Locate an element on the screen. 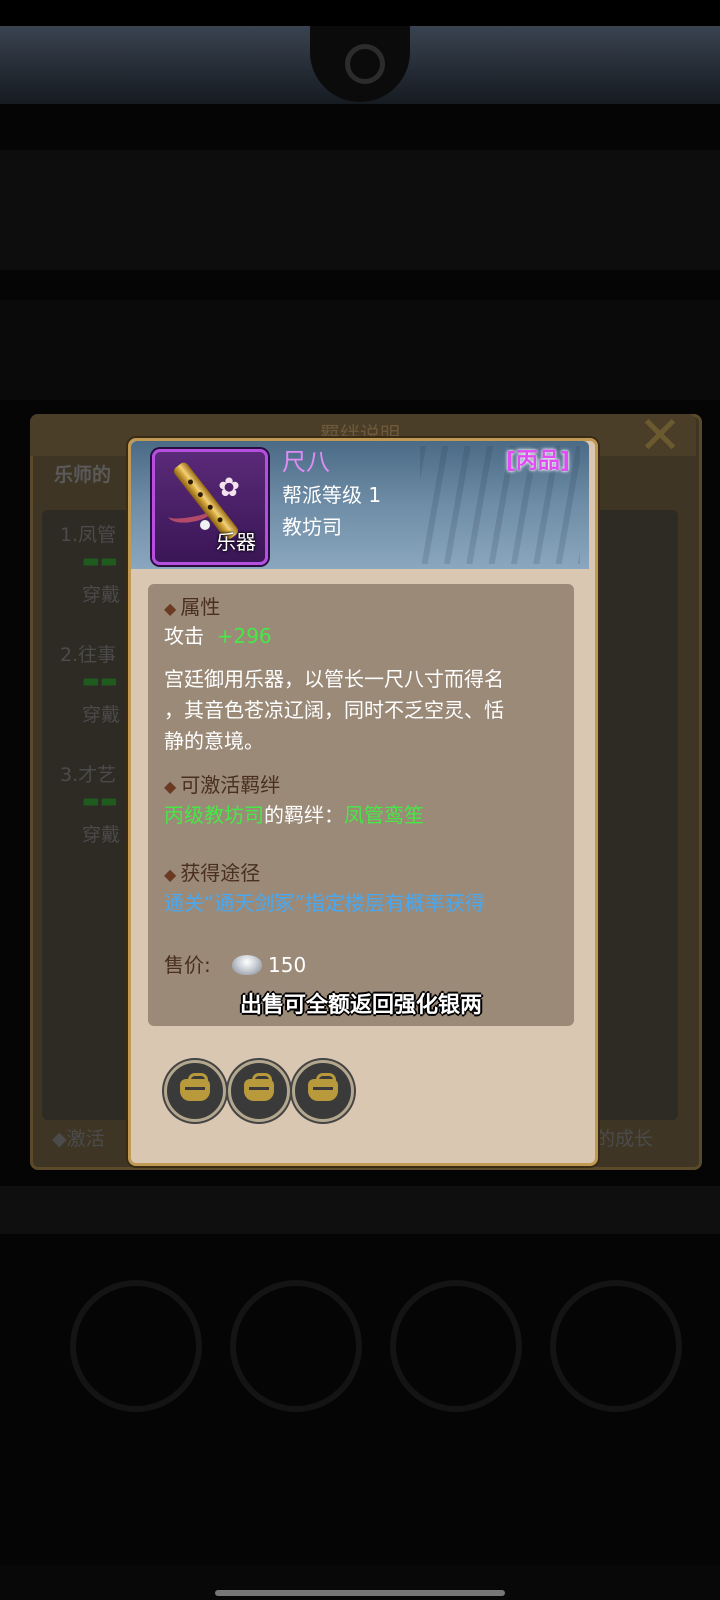 The height and width of the screenshot is (1600, 720). blossom-icon: ✿ is located at coordinates (229, 488).